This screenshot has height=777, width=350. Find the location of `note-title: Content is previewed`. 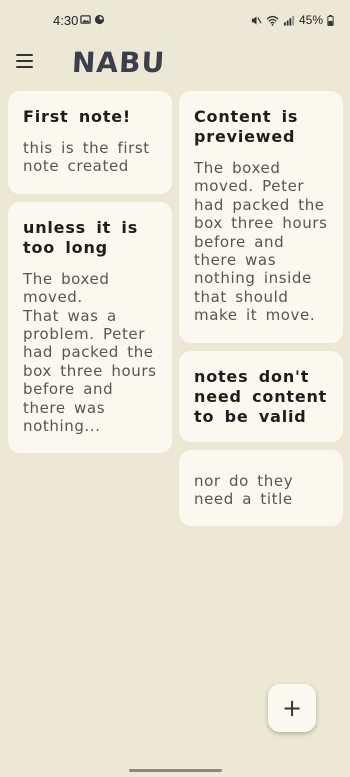

note-title: Content is previewed is located at coordinates (246, 126).